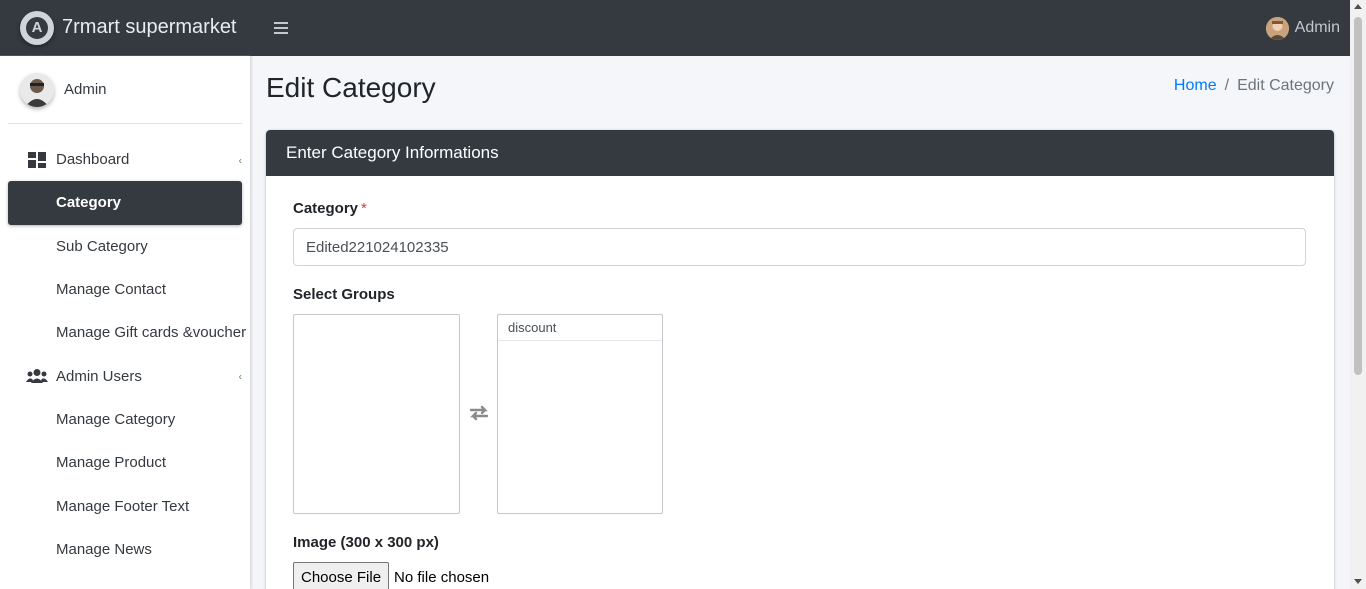 The width and height of the screenshot is (1366, 589). I want to click on category-field-label: Category *, so click(330, 208).